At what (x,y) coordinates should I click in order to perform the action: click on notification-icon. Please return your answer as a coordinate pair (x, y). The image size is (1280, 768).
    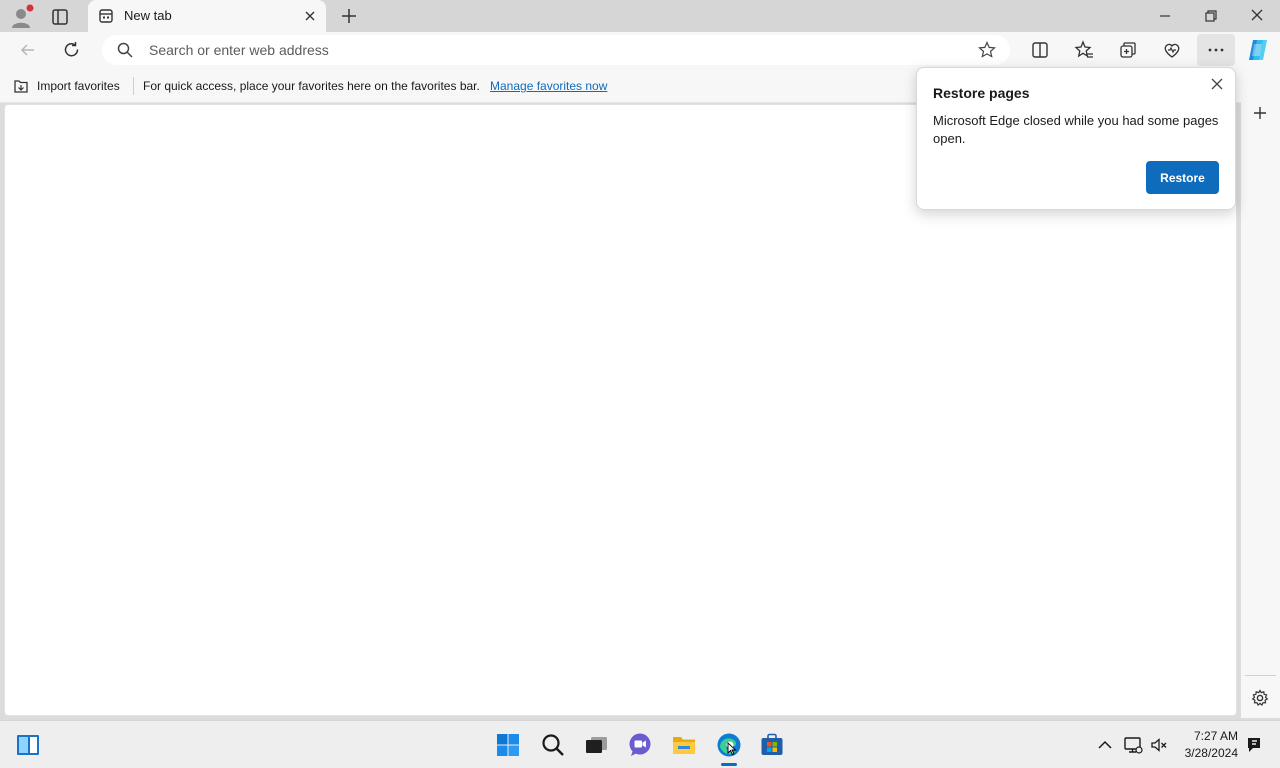
    Looking at the image, I should click on (1254, 745).